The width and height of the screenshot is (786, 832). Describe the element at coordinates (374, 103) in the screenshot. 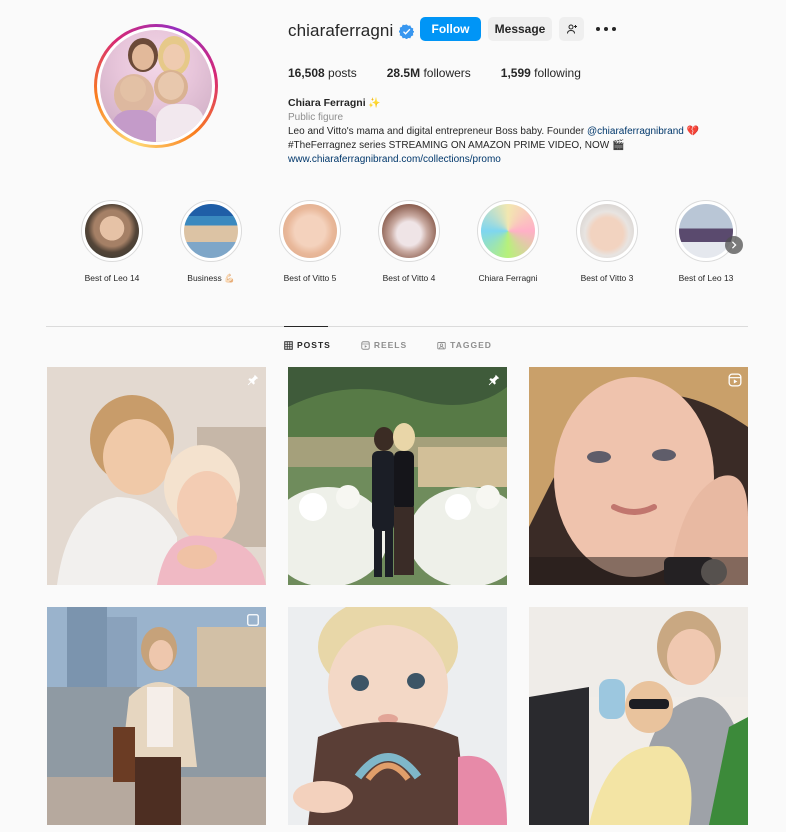

I see `sparkles-emoji: ✨` at that location.